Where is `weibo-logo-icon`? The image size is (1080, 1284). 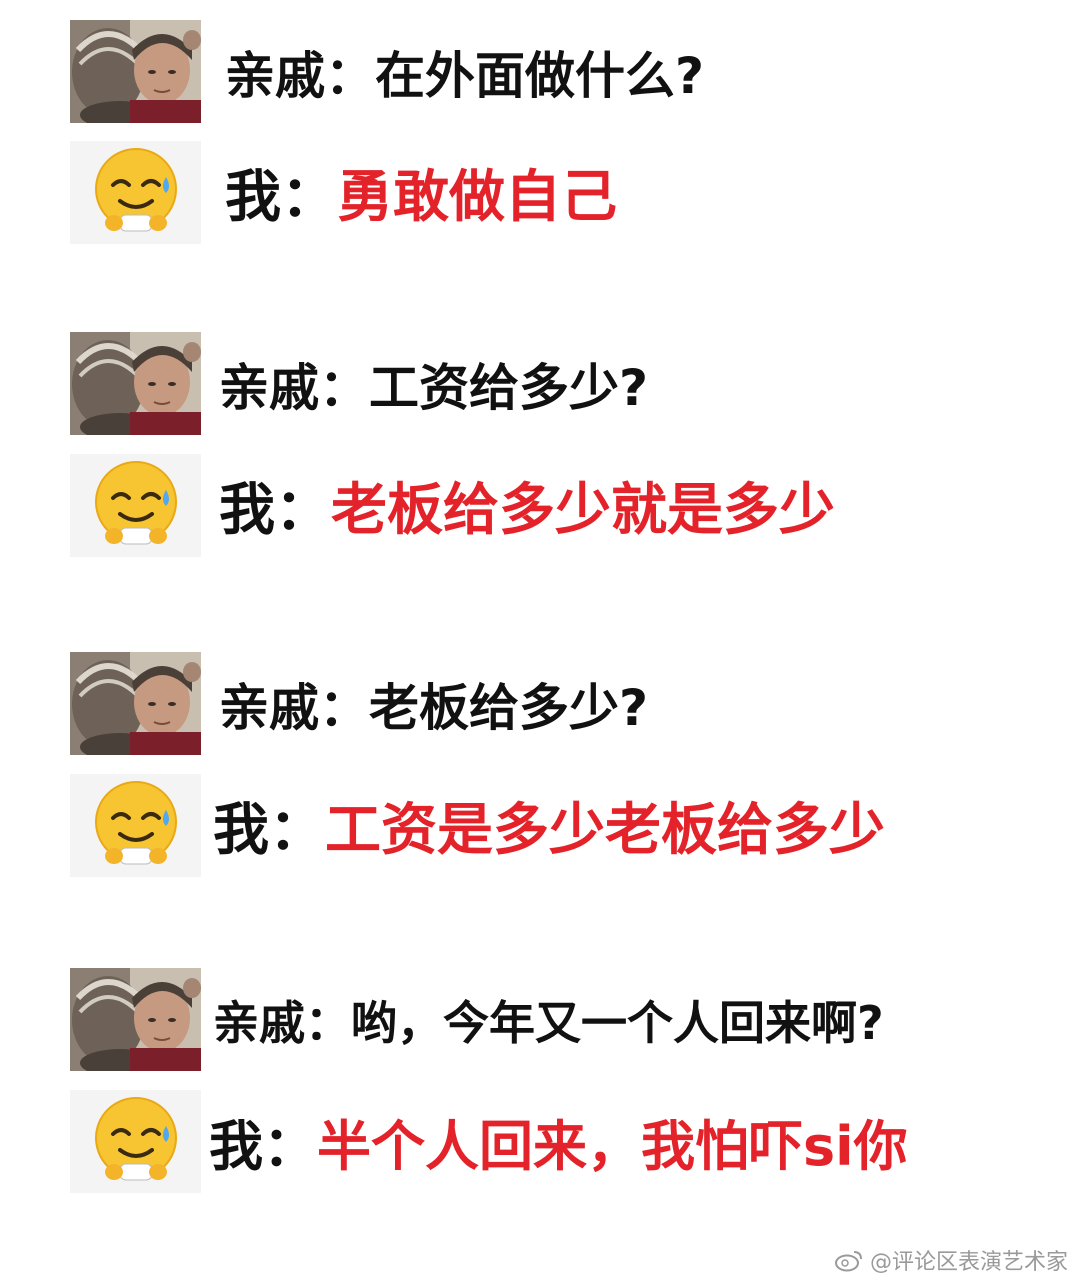
weibo-logo-icon is located at coordinates (848, 1261).